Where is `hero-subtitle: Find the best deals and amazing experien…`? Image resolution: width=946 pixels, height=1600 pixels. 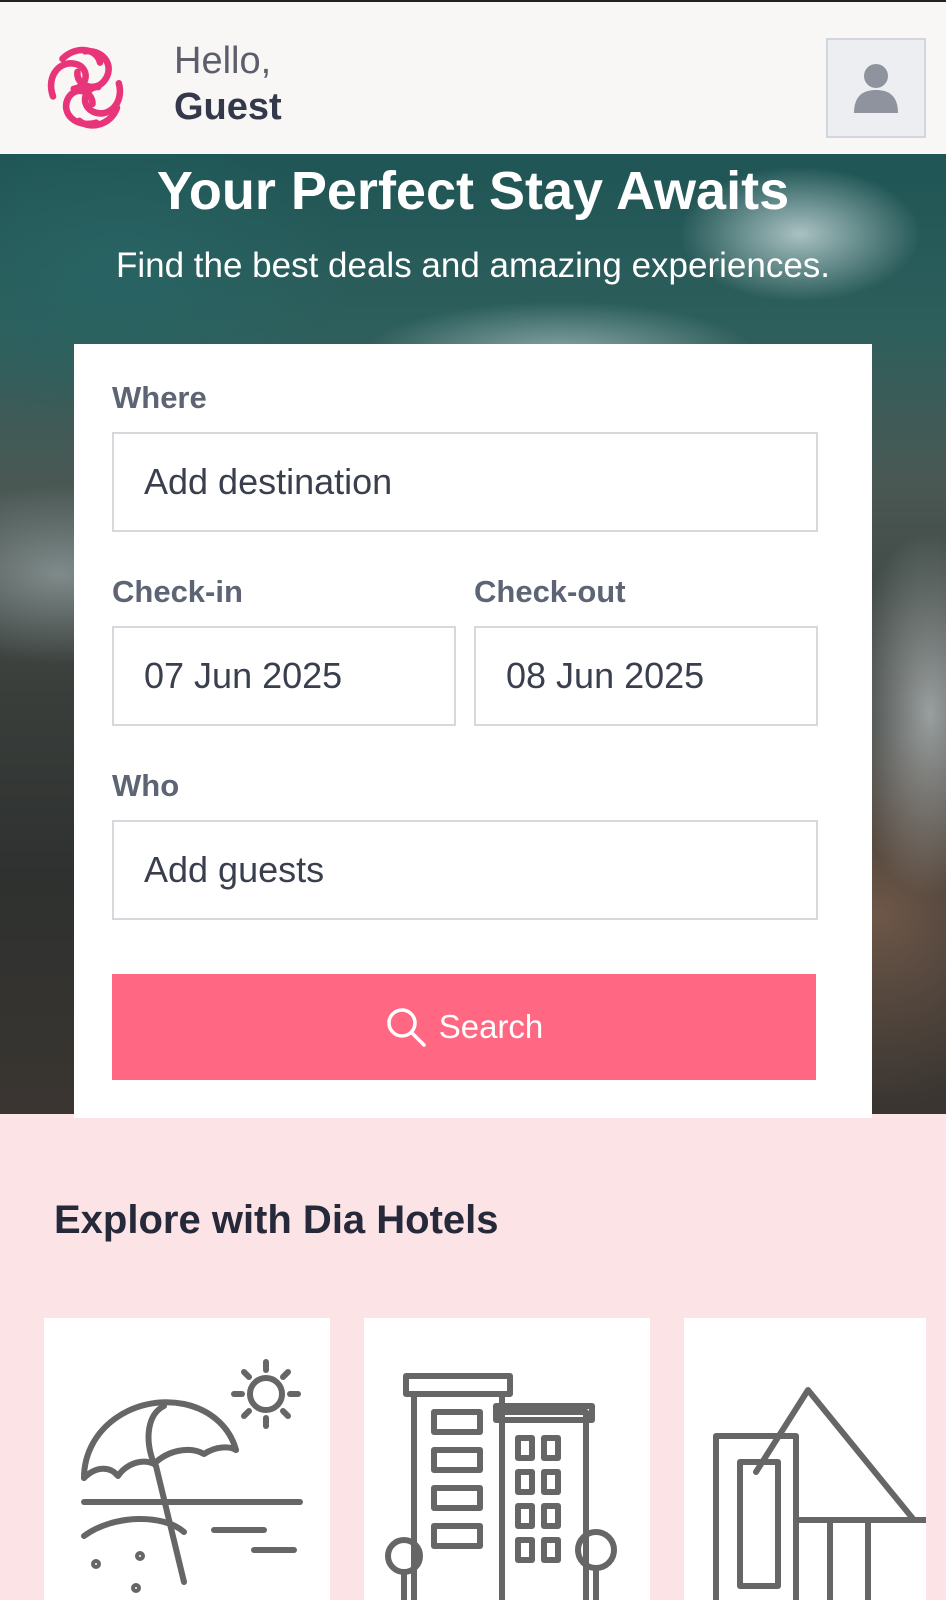
hero-subtitle: Find the best deals and amazing experien… is located at coordinates (473, 265).